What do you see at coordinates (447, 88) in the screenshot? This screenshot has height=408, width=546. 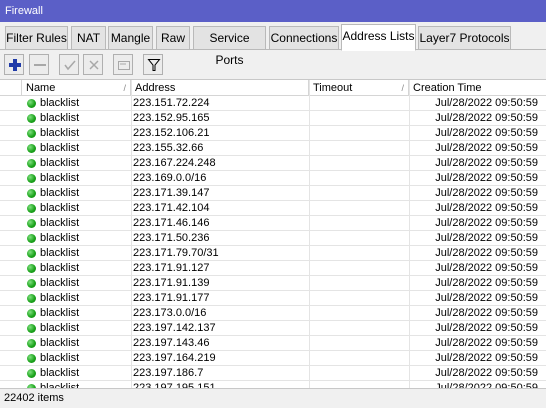 I see `header-creation-time-label: Creation Time` at bounding box center [447, 88].